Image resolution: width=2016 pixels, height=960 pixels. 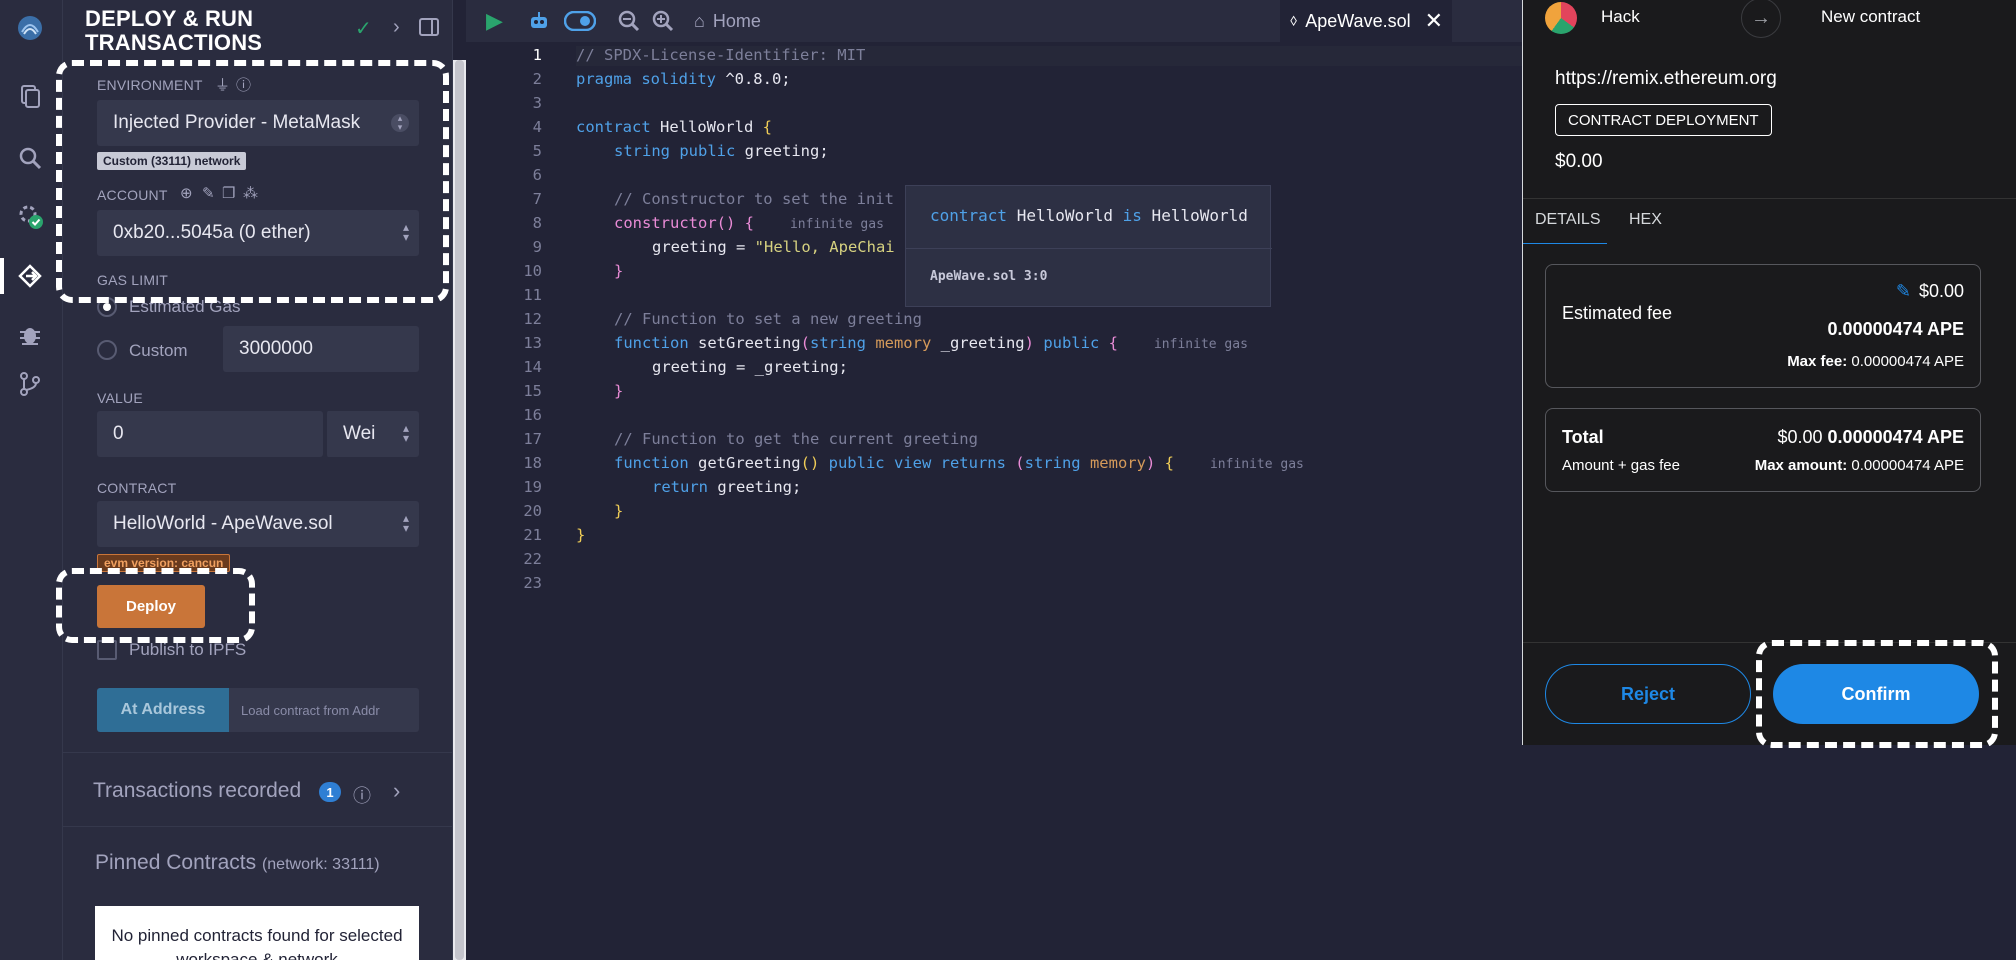 I want to click on code-line: // Function to get the current greeting, so click(x=796, y=439).